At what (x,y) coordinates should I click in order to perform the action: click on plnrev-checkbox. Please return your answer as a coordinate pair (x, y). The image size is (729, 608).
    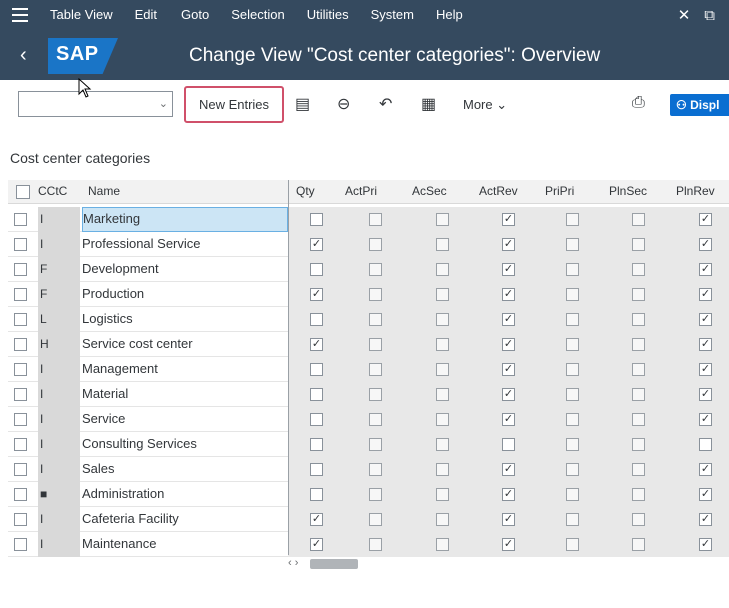
    Looking at the image, I should click on (705, 444).